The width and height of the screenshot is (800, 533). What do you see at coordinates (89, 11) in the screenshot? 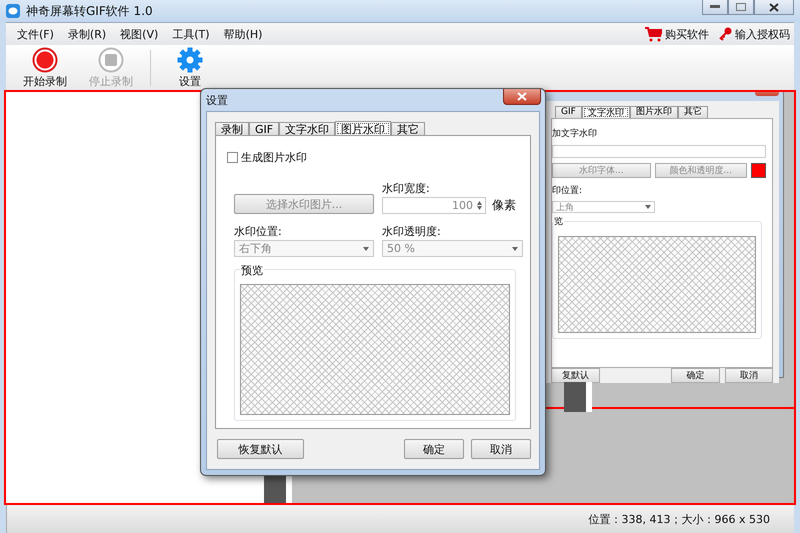
I see `window-title: 神奇屏幕转GIF软件 1.0` at bounding box center [89, 11].